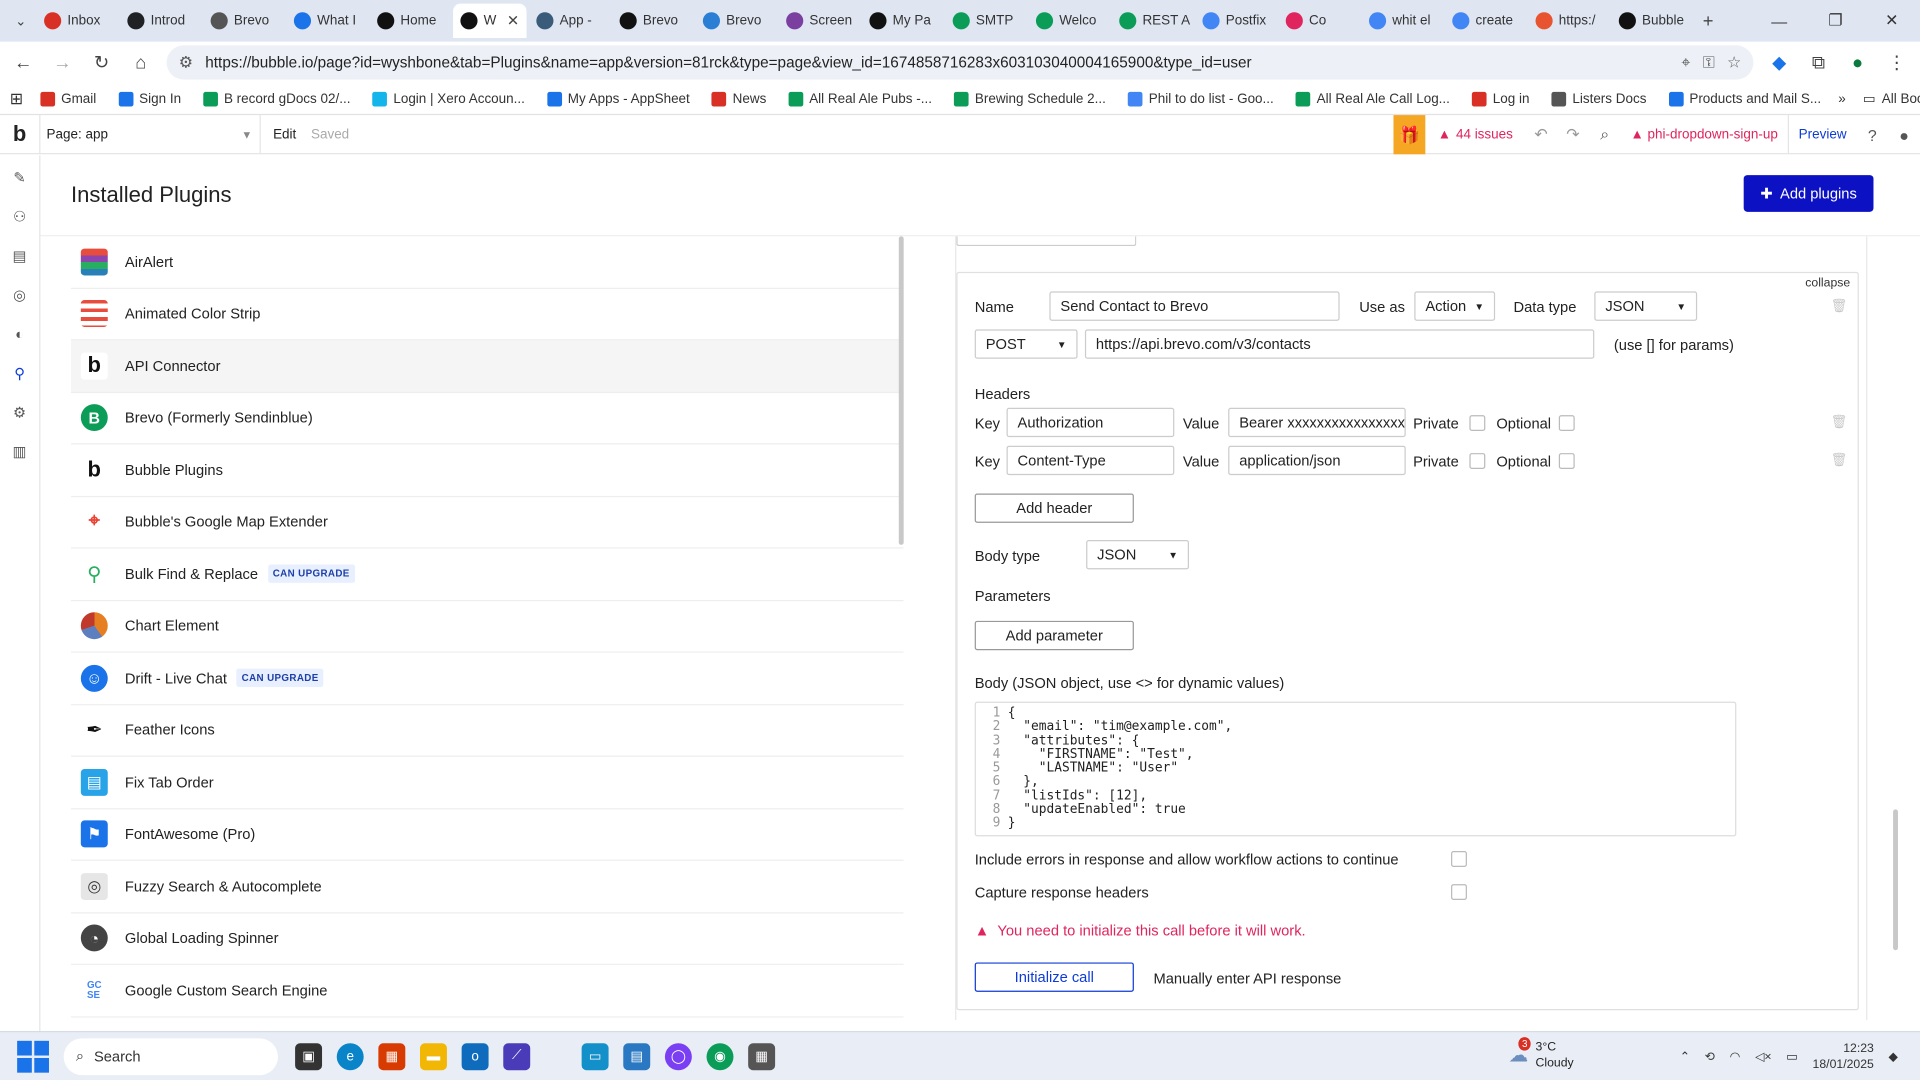 Image resolution: width=1920 pixels, height=1080 pixels. Describe the element at coordinates (1843, 1057) in the screenshot. I see `clock: 12:23 18/01/2025` at that location.